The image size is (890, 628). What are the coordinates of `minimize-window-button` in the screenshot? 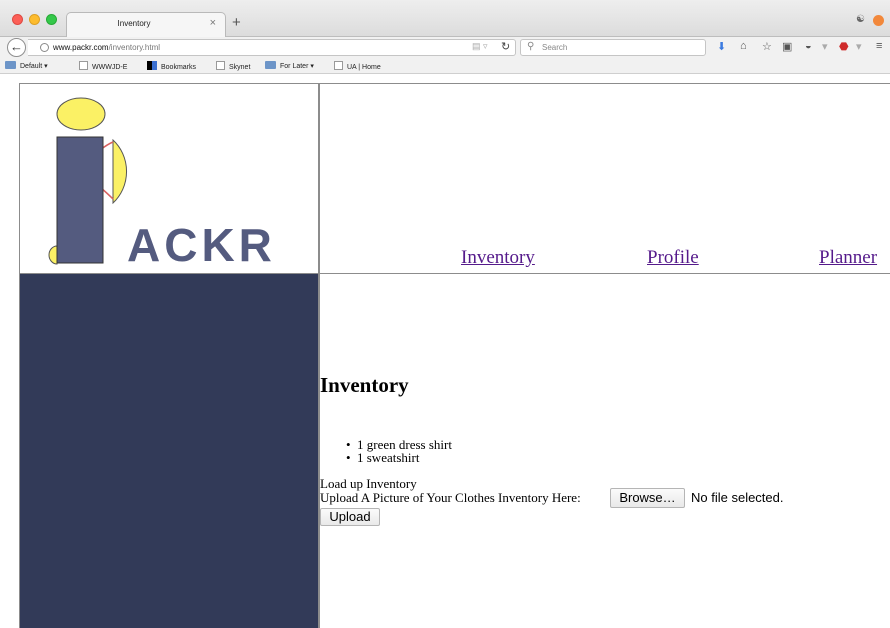 It's located at (34, 19).